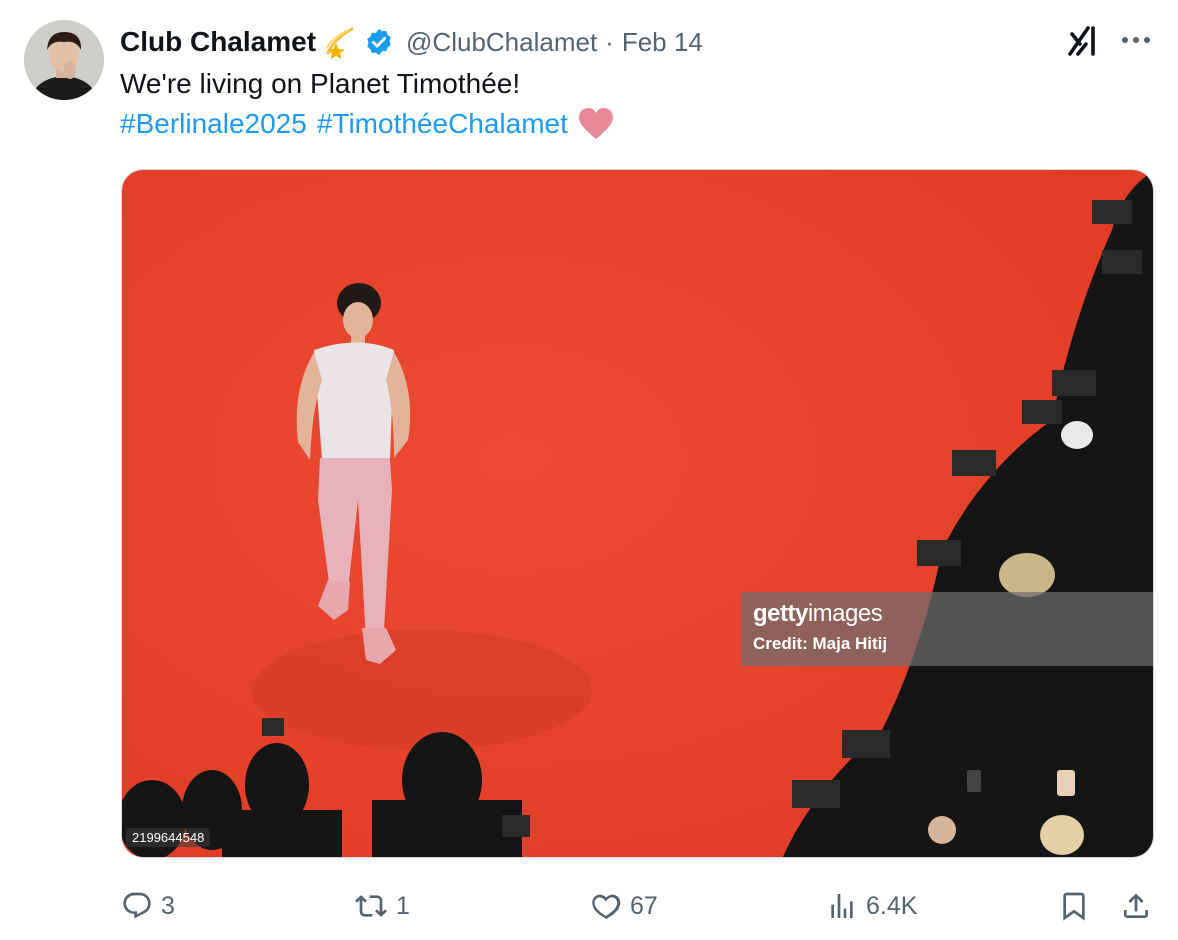 The width and height of the screenshot is (1178, 940). I want to click on reply-count: 3, so click(168, 905).